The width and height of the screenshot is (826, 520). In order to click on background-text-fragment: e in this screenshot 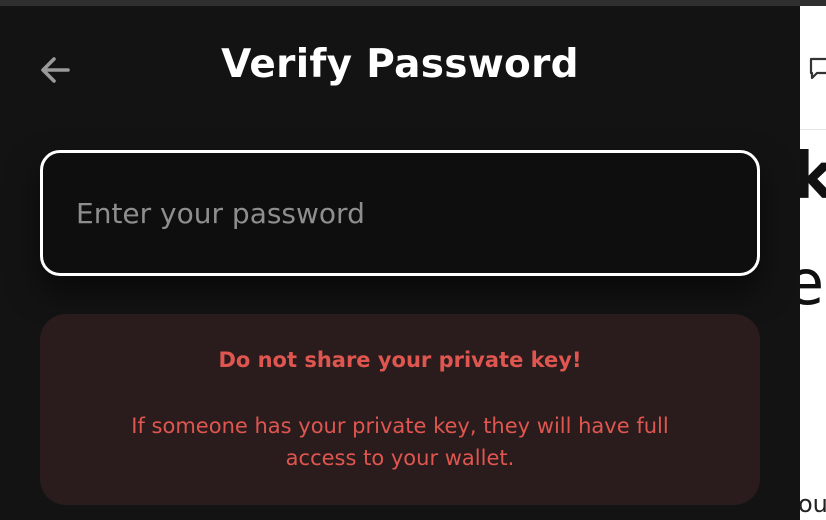, I will do `click(812, 282)`.